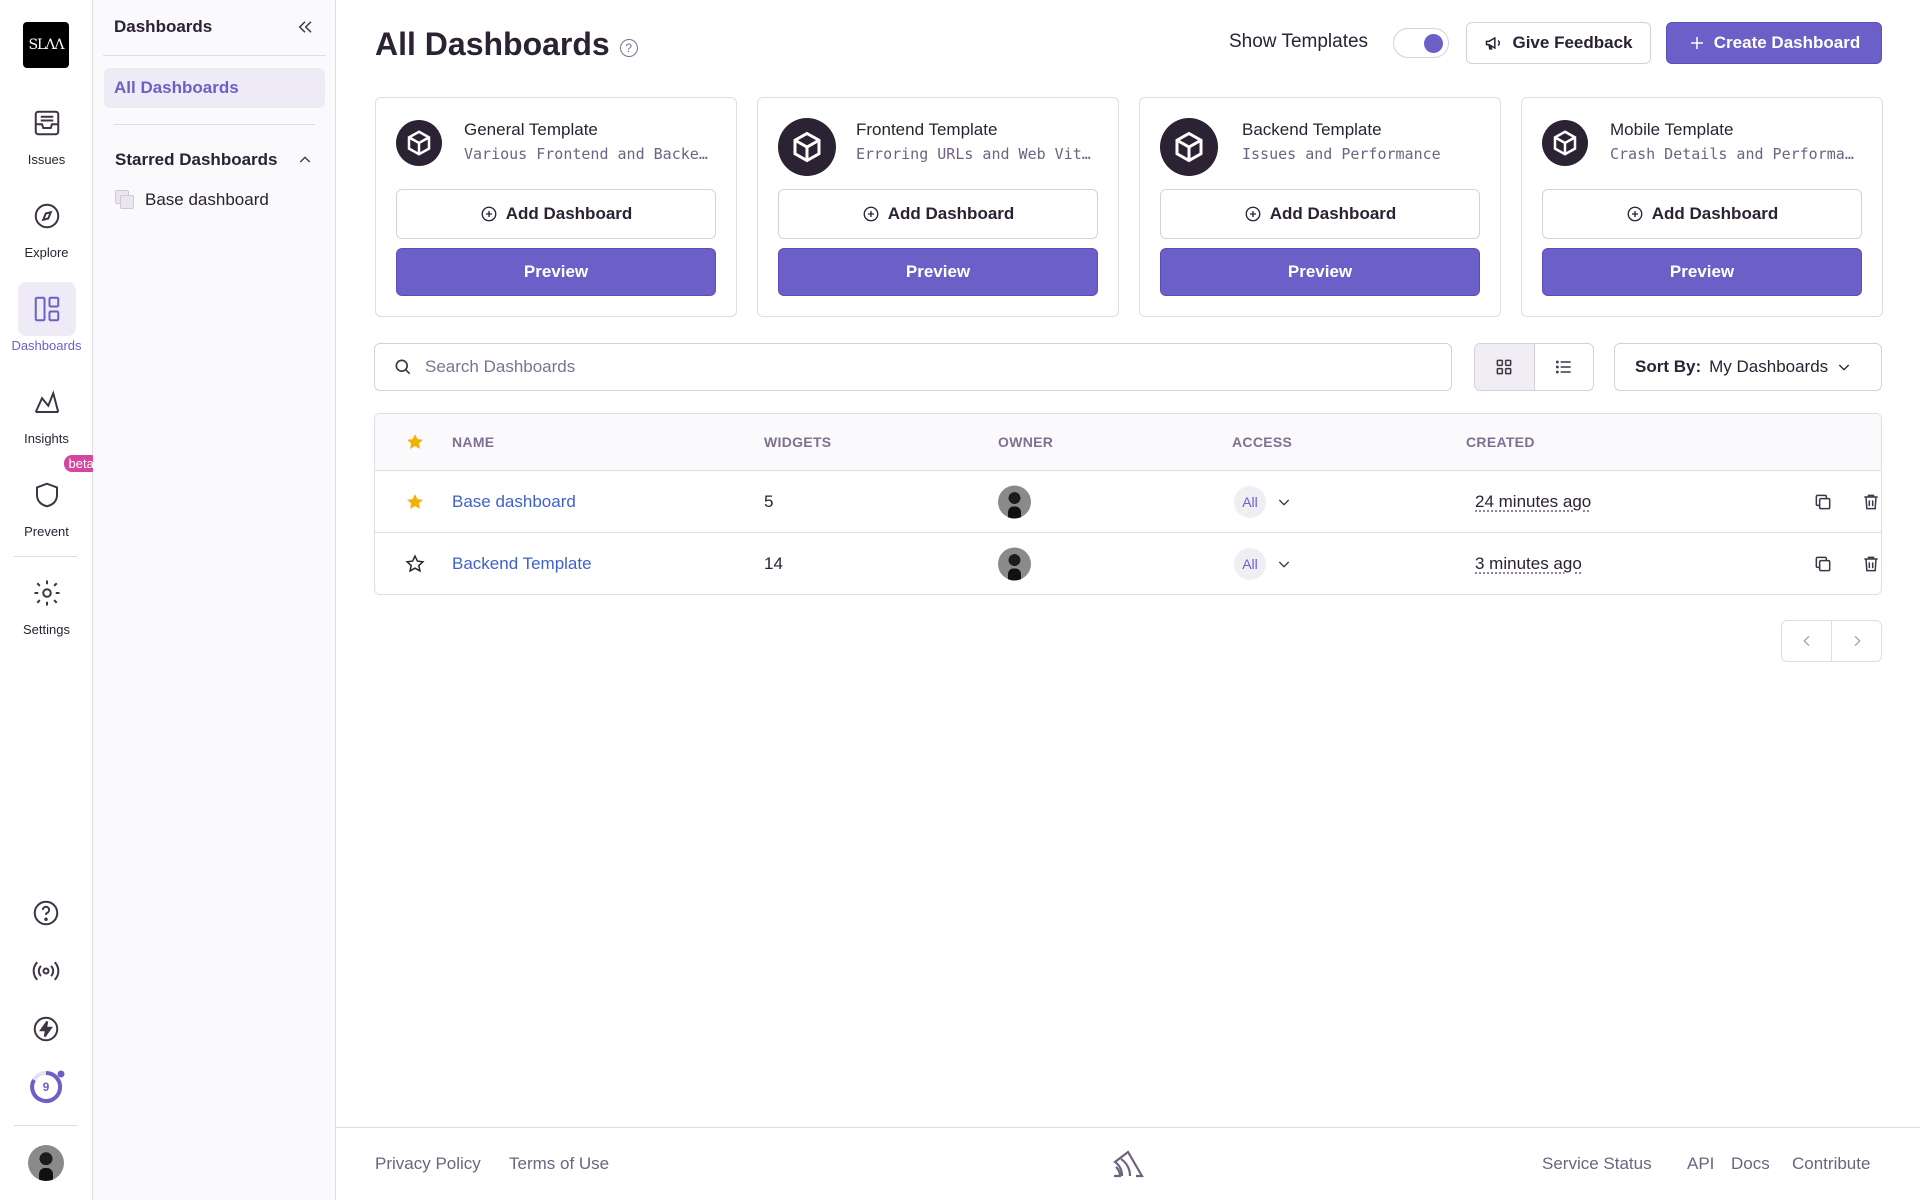 Image resolution: width=1920 pixels, height=1200 pixels. What do you see at coordinates (1025, 442) in the screenshot?
I see `column-header-owner: OWNER` at bounding box center [1025, 442].